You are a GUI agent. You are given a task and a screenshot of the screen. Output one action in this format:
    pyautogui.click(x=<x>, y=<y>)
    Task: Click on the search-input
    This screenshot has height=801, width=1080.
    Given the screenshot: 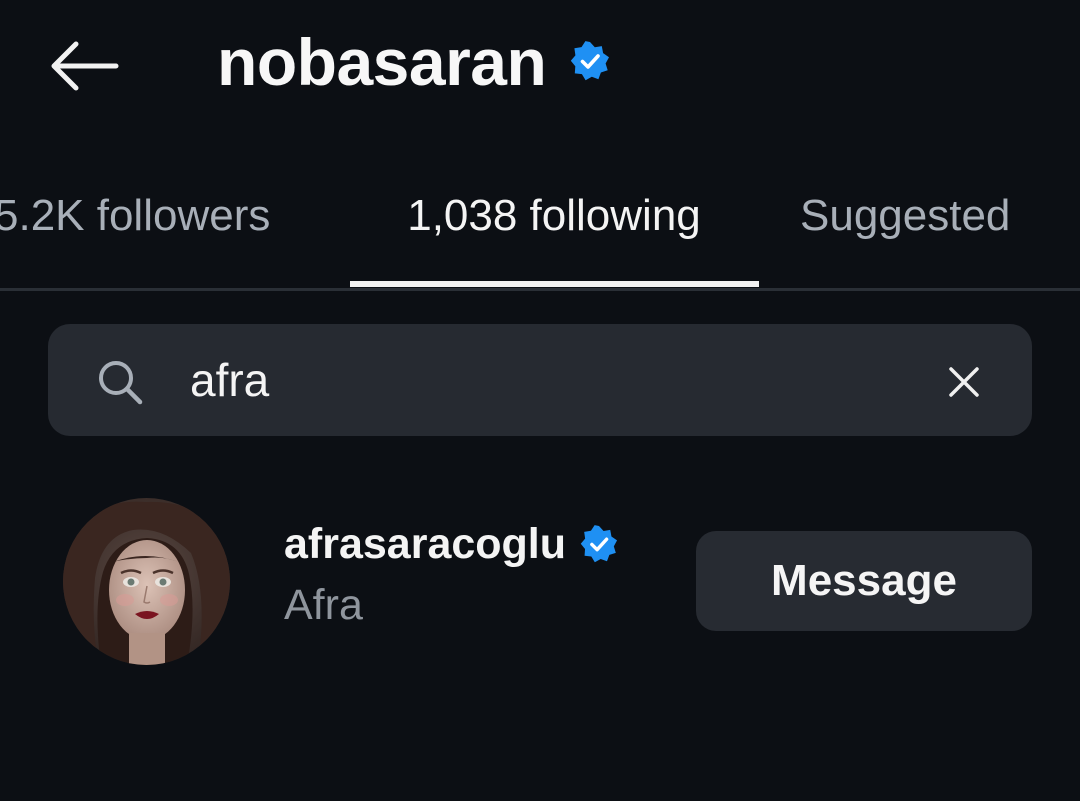 What is the action you would take?
    pyautogui.click(x=540, y=380)
    